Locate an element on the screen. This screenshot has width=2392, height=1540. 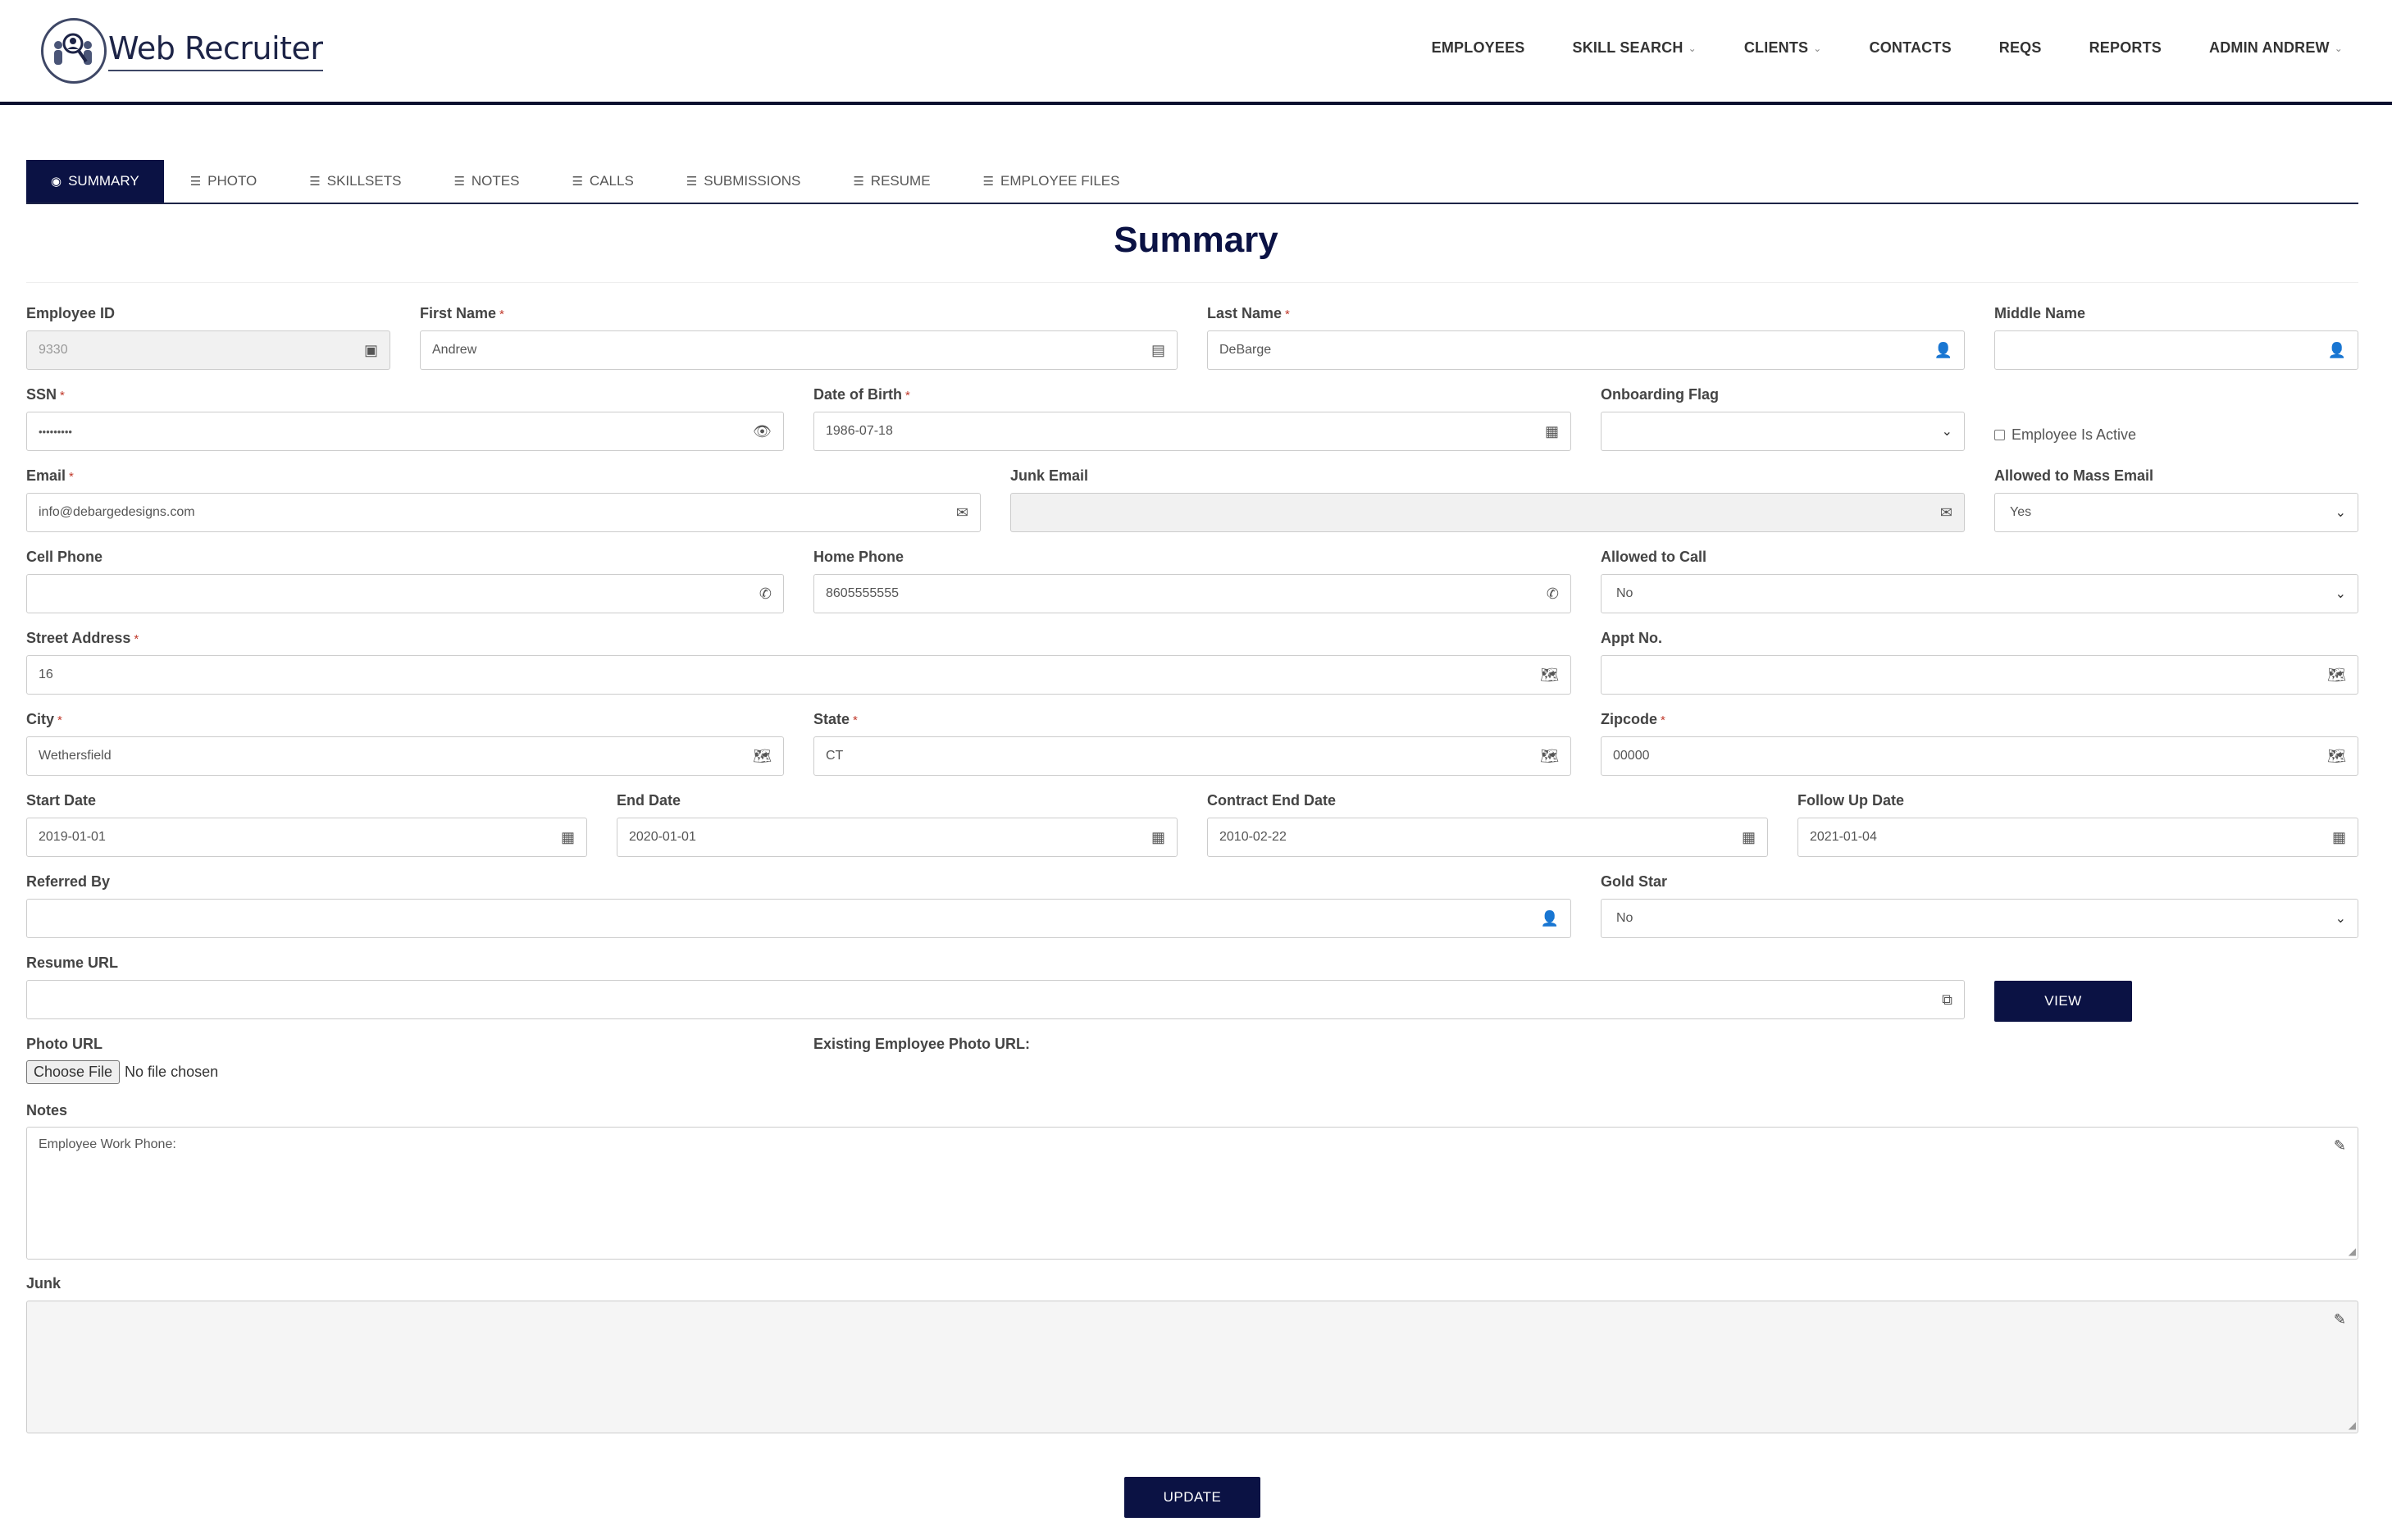
contract-end-date-field: 2010-02-22 ▦ is located at coordinates (1487, 837).